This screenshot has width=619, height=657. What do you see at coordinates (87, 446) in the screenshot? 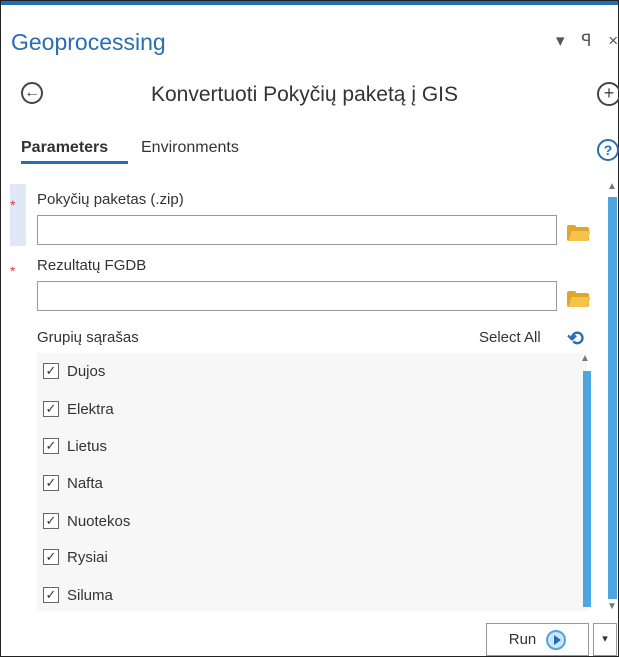
I see `list-item-label: Lietus` at bounding box center [87, 446].